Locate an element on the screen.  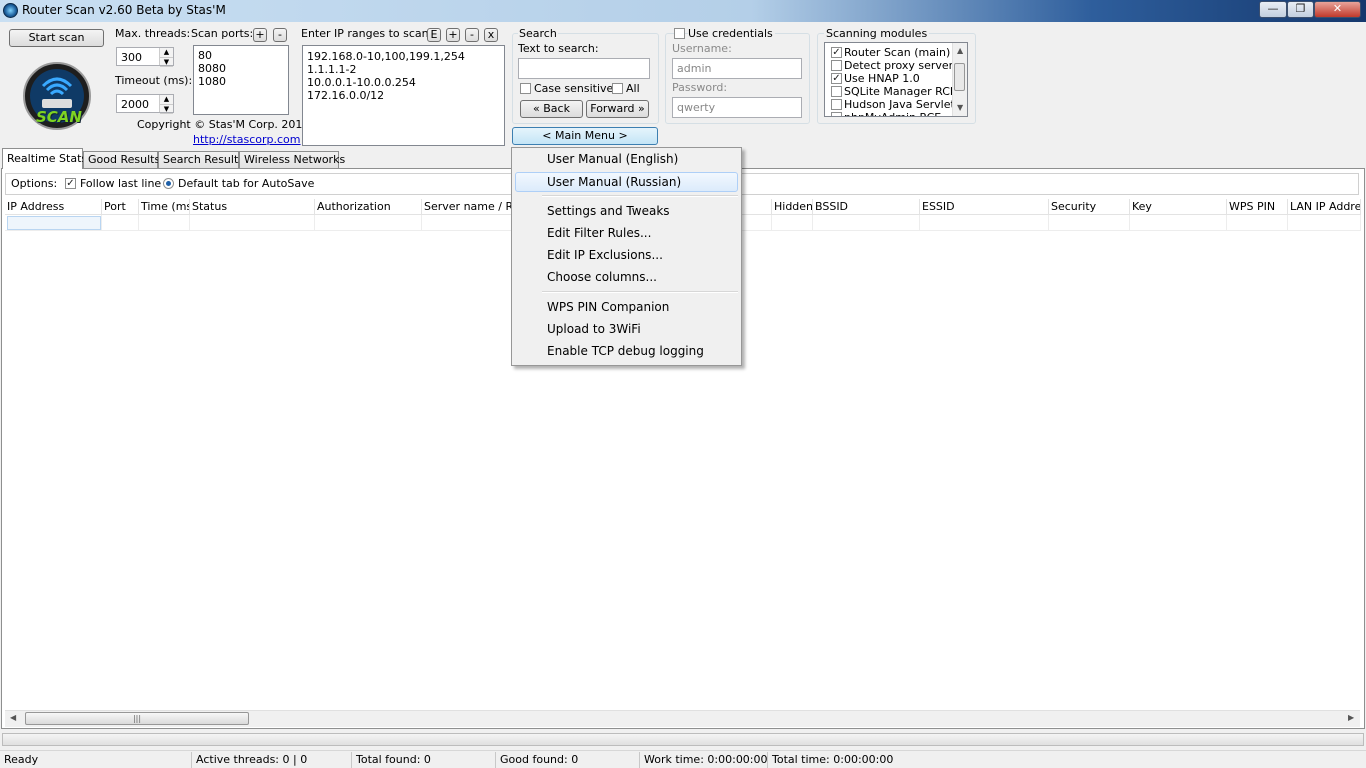
menu-item: Upload to 3WiFi is located at coordinates (626, 330).